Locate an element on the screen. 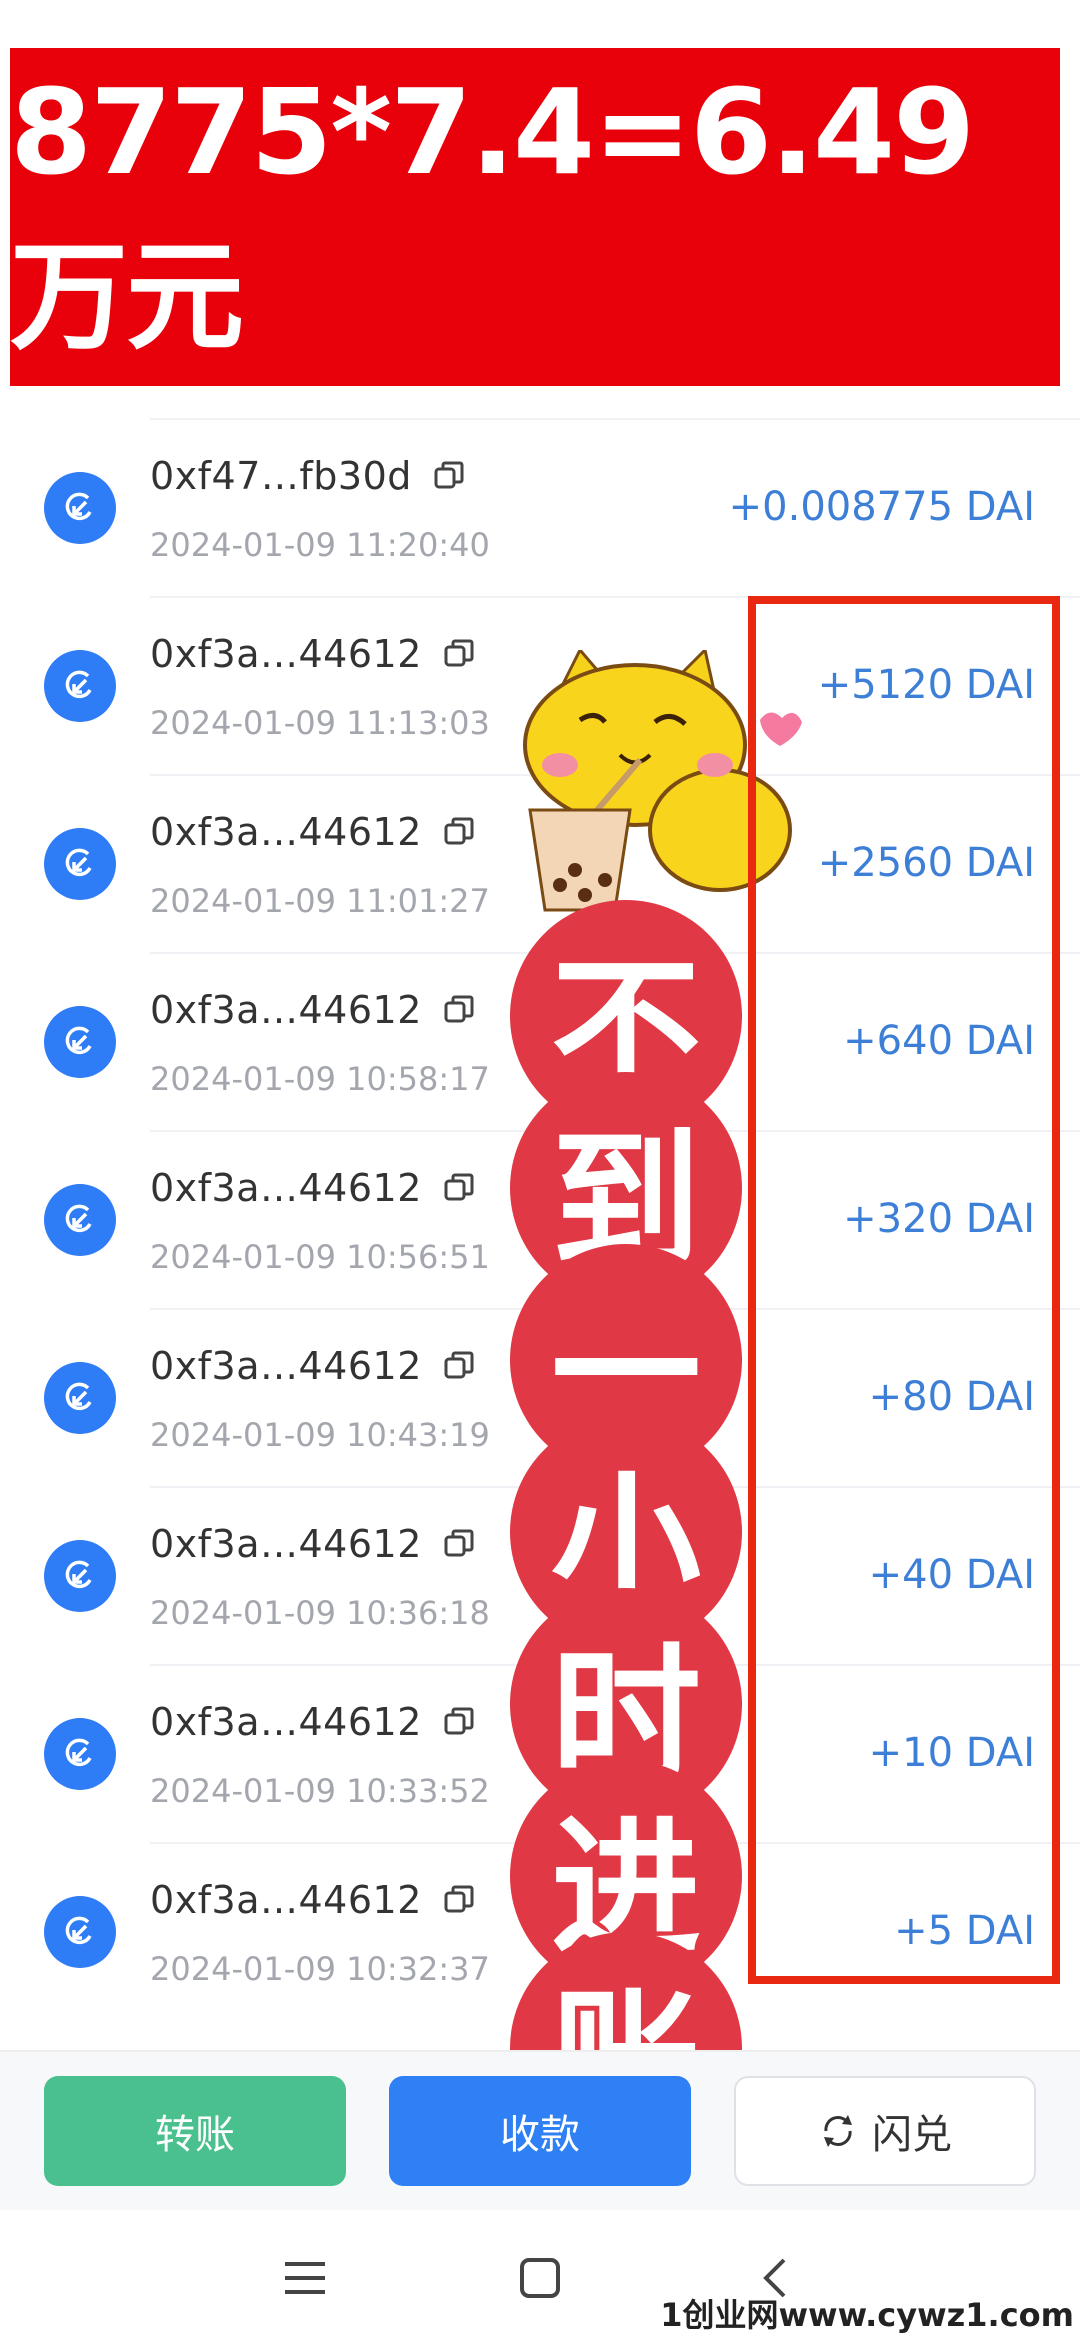  tx-timestamp: 2024-01-09 10:43:19 is located at coordinates (320, 1435).